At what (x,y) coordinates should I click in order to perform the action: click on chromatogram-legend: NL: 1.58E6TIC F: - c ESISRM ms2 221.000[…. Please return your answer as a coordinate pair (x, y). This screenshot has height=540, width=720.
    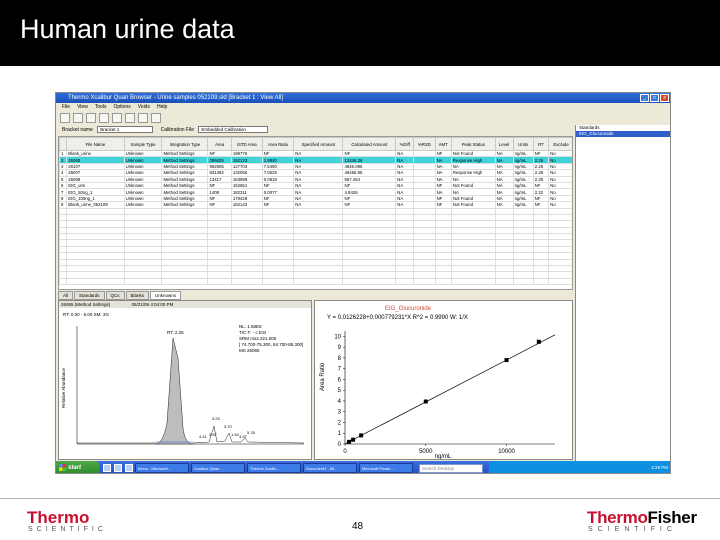
    Looking at the image, I should click on (271, 338).